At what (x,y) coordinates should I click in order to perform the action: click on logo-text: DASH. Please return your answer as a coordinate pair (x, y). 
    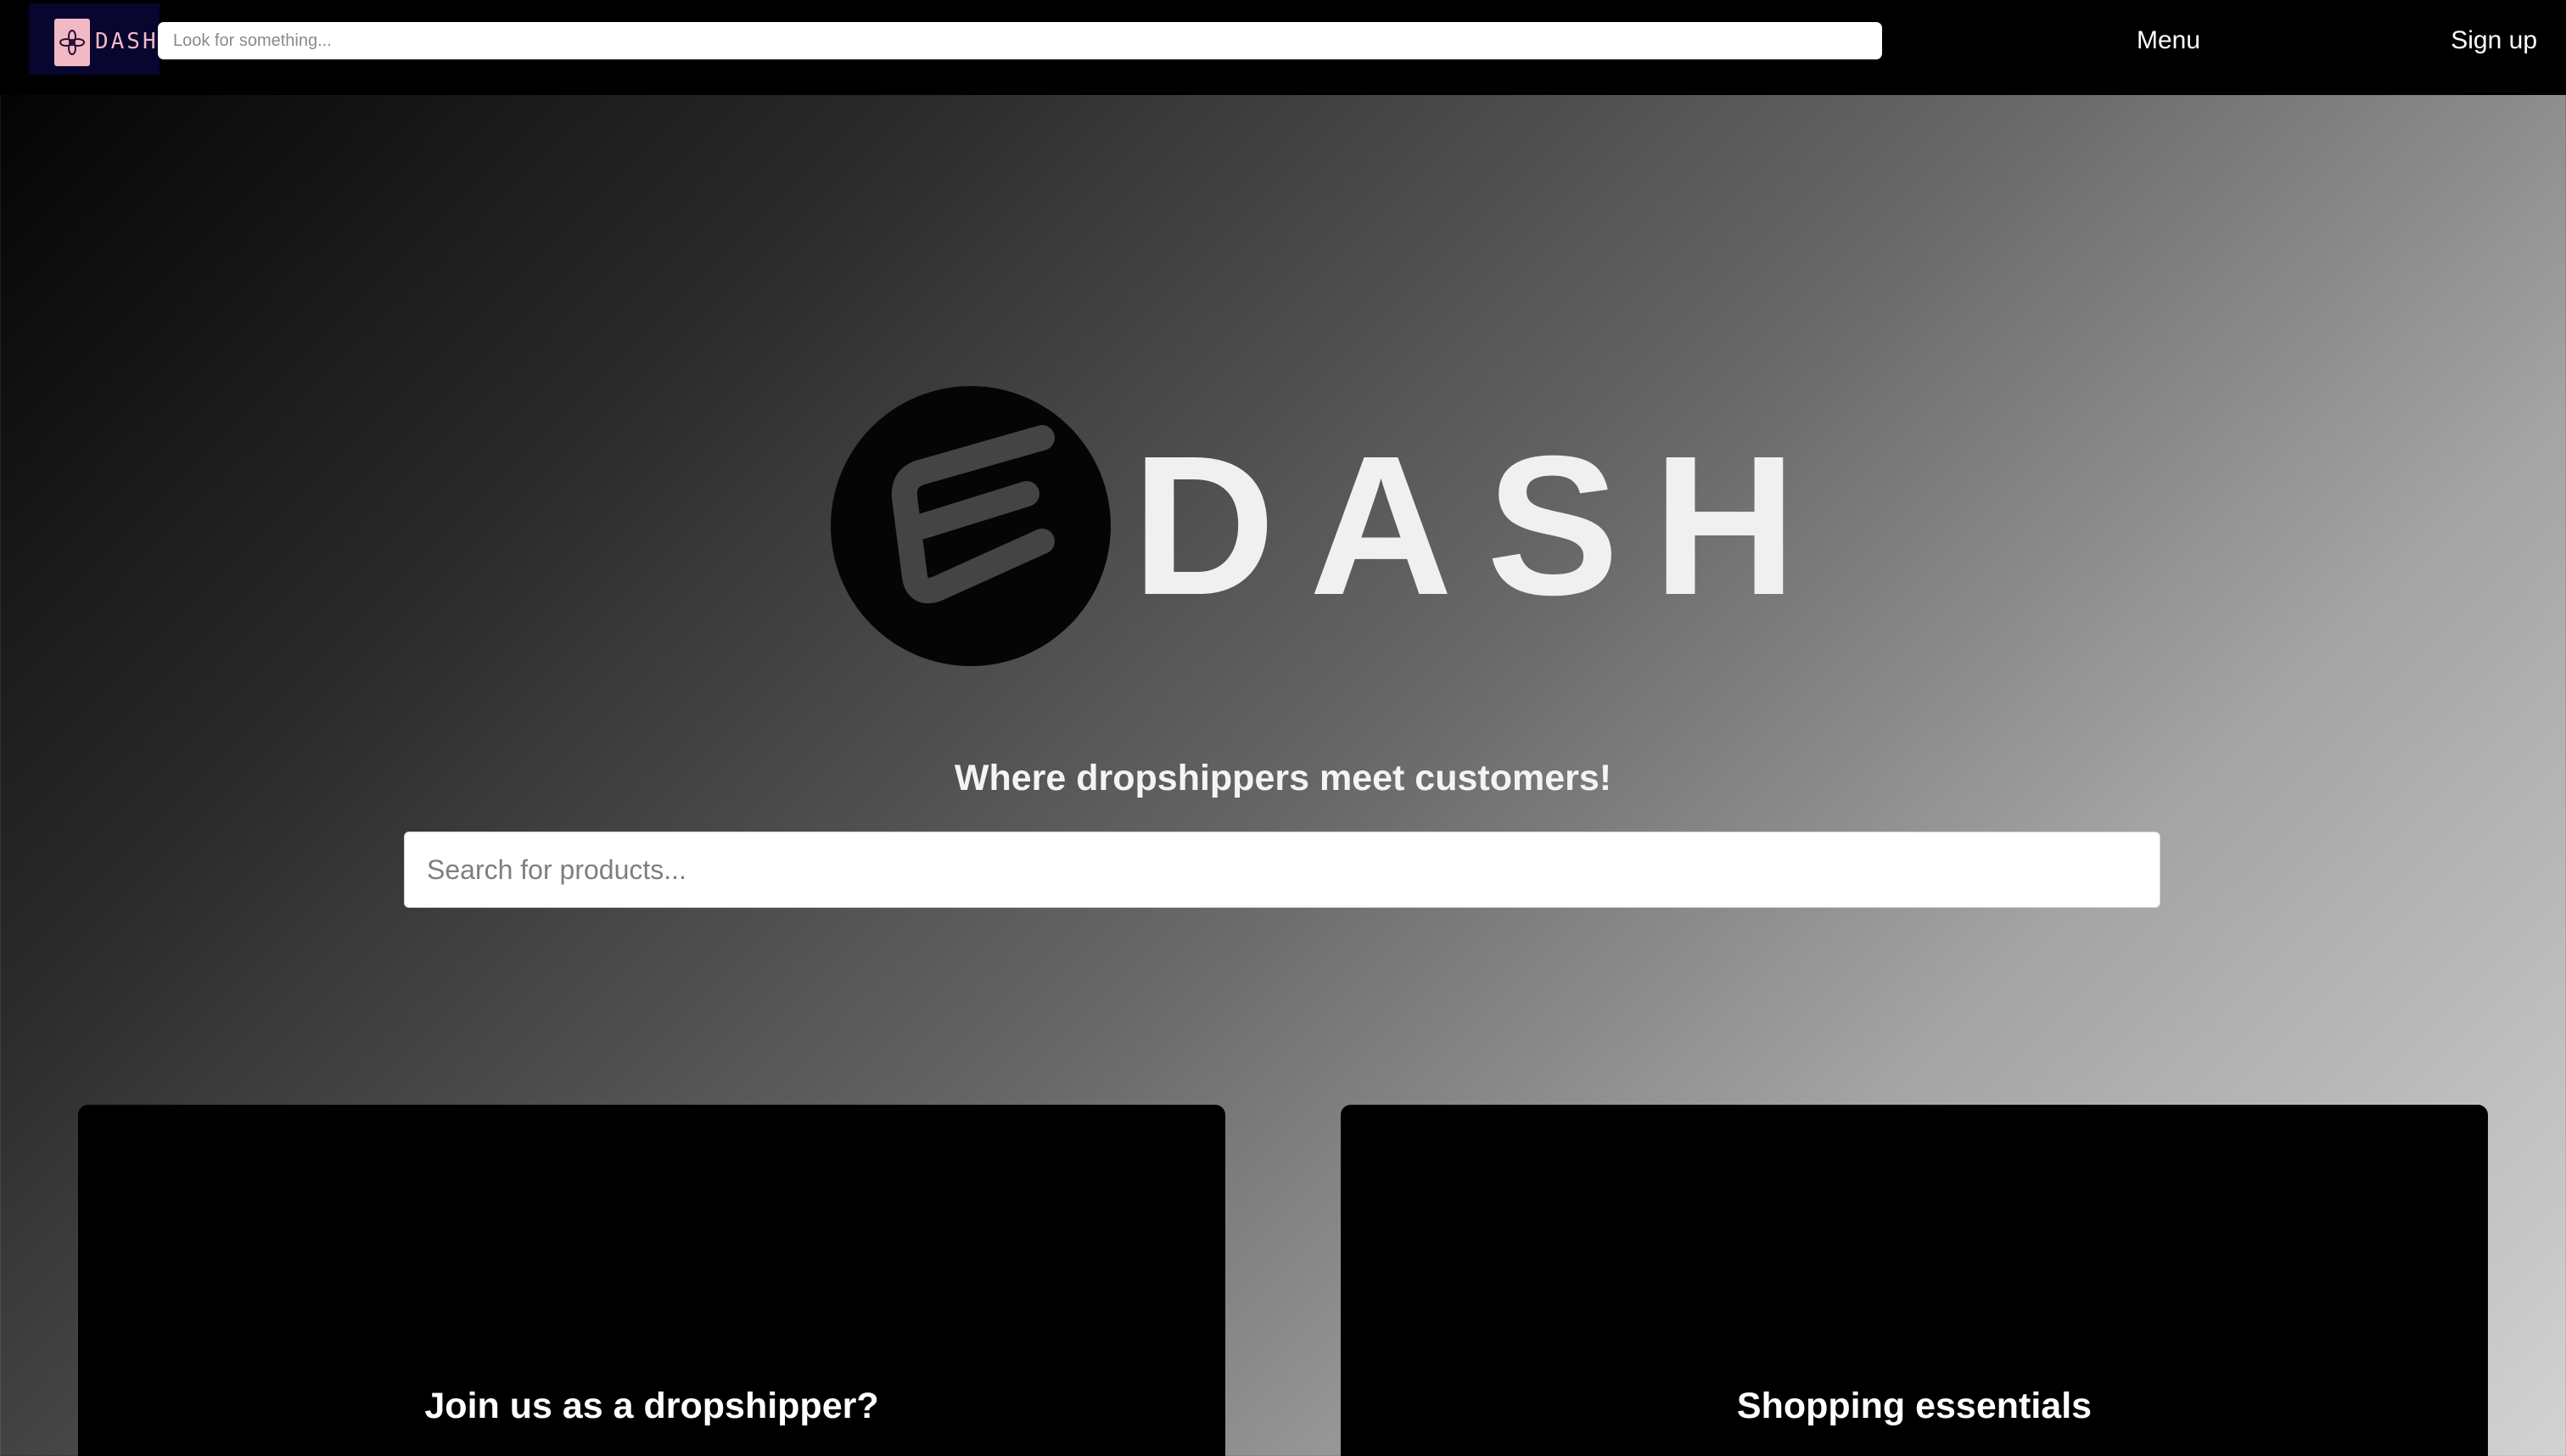
    Looking at the image, I should click on (127, 41).